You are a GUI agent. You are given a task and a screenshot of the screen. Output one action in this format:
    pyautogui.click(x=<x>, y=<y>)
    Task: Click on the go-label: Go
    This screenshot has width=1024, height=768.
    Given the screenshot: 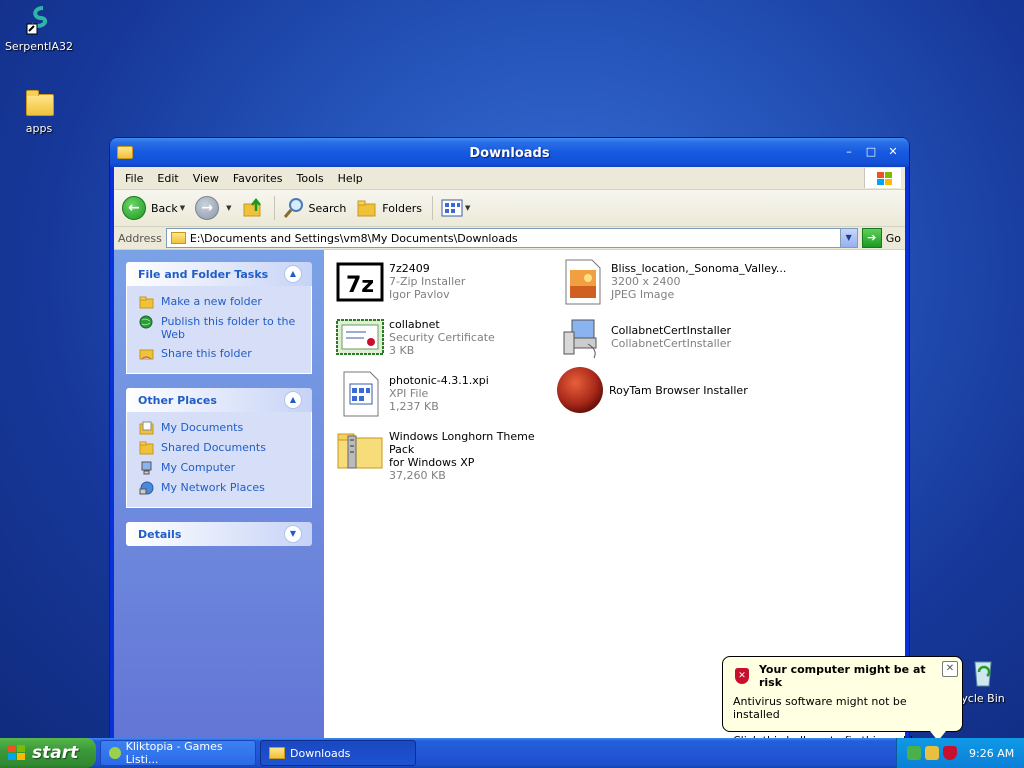 What is the action you would take?
    pyautogui.click(x=893, y=238)
    